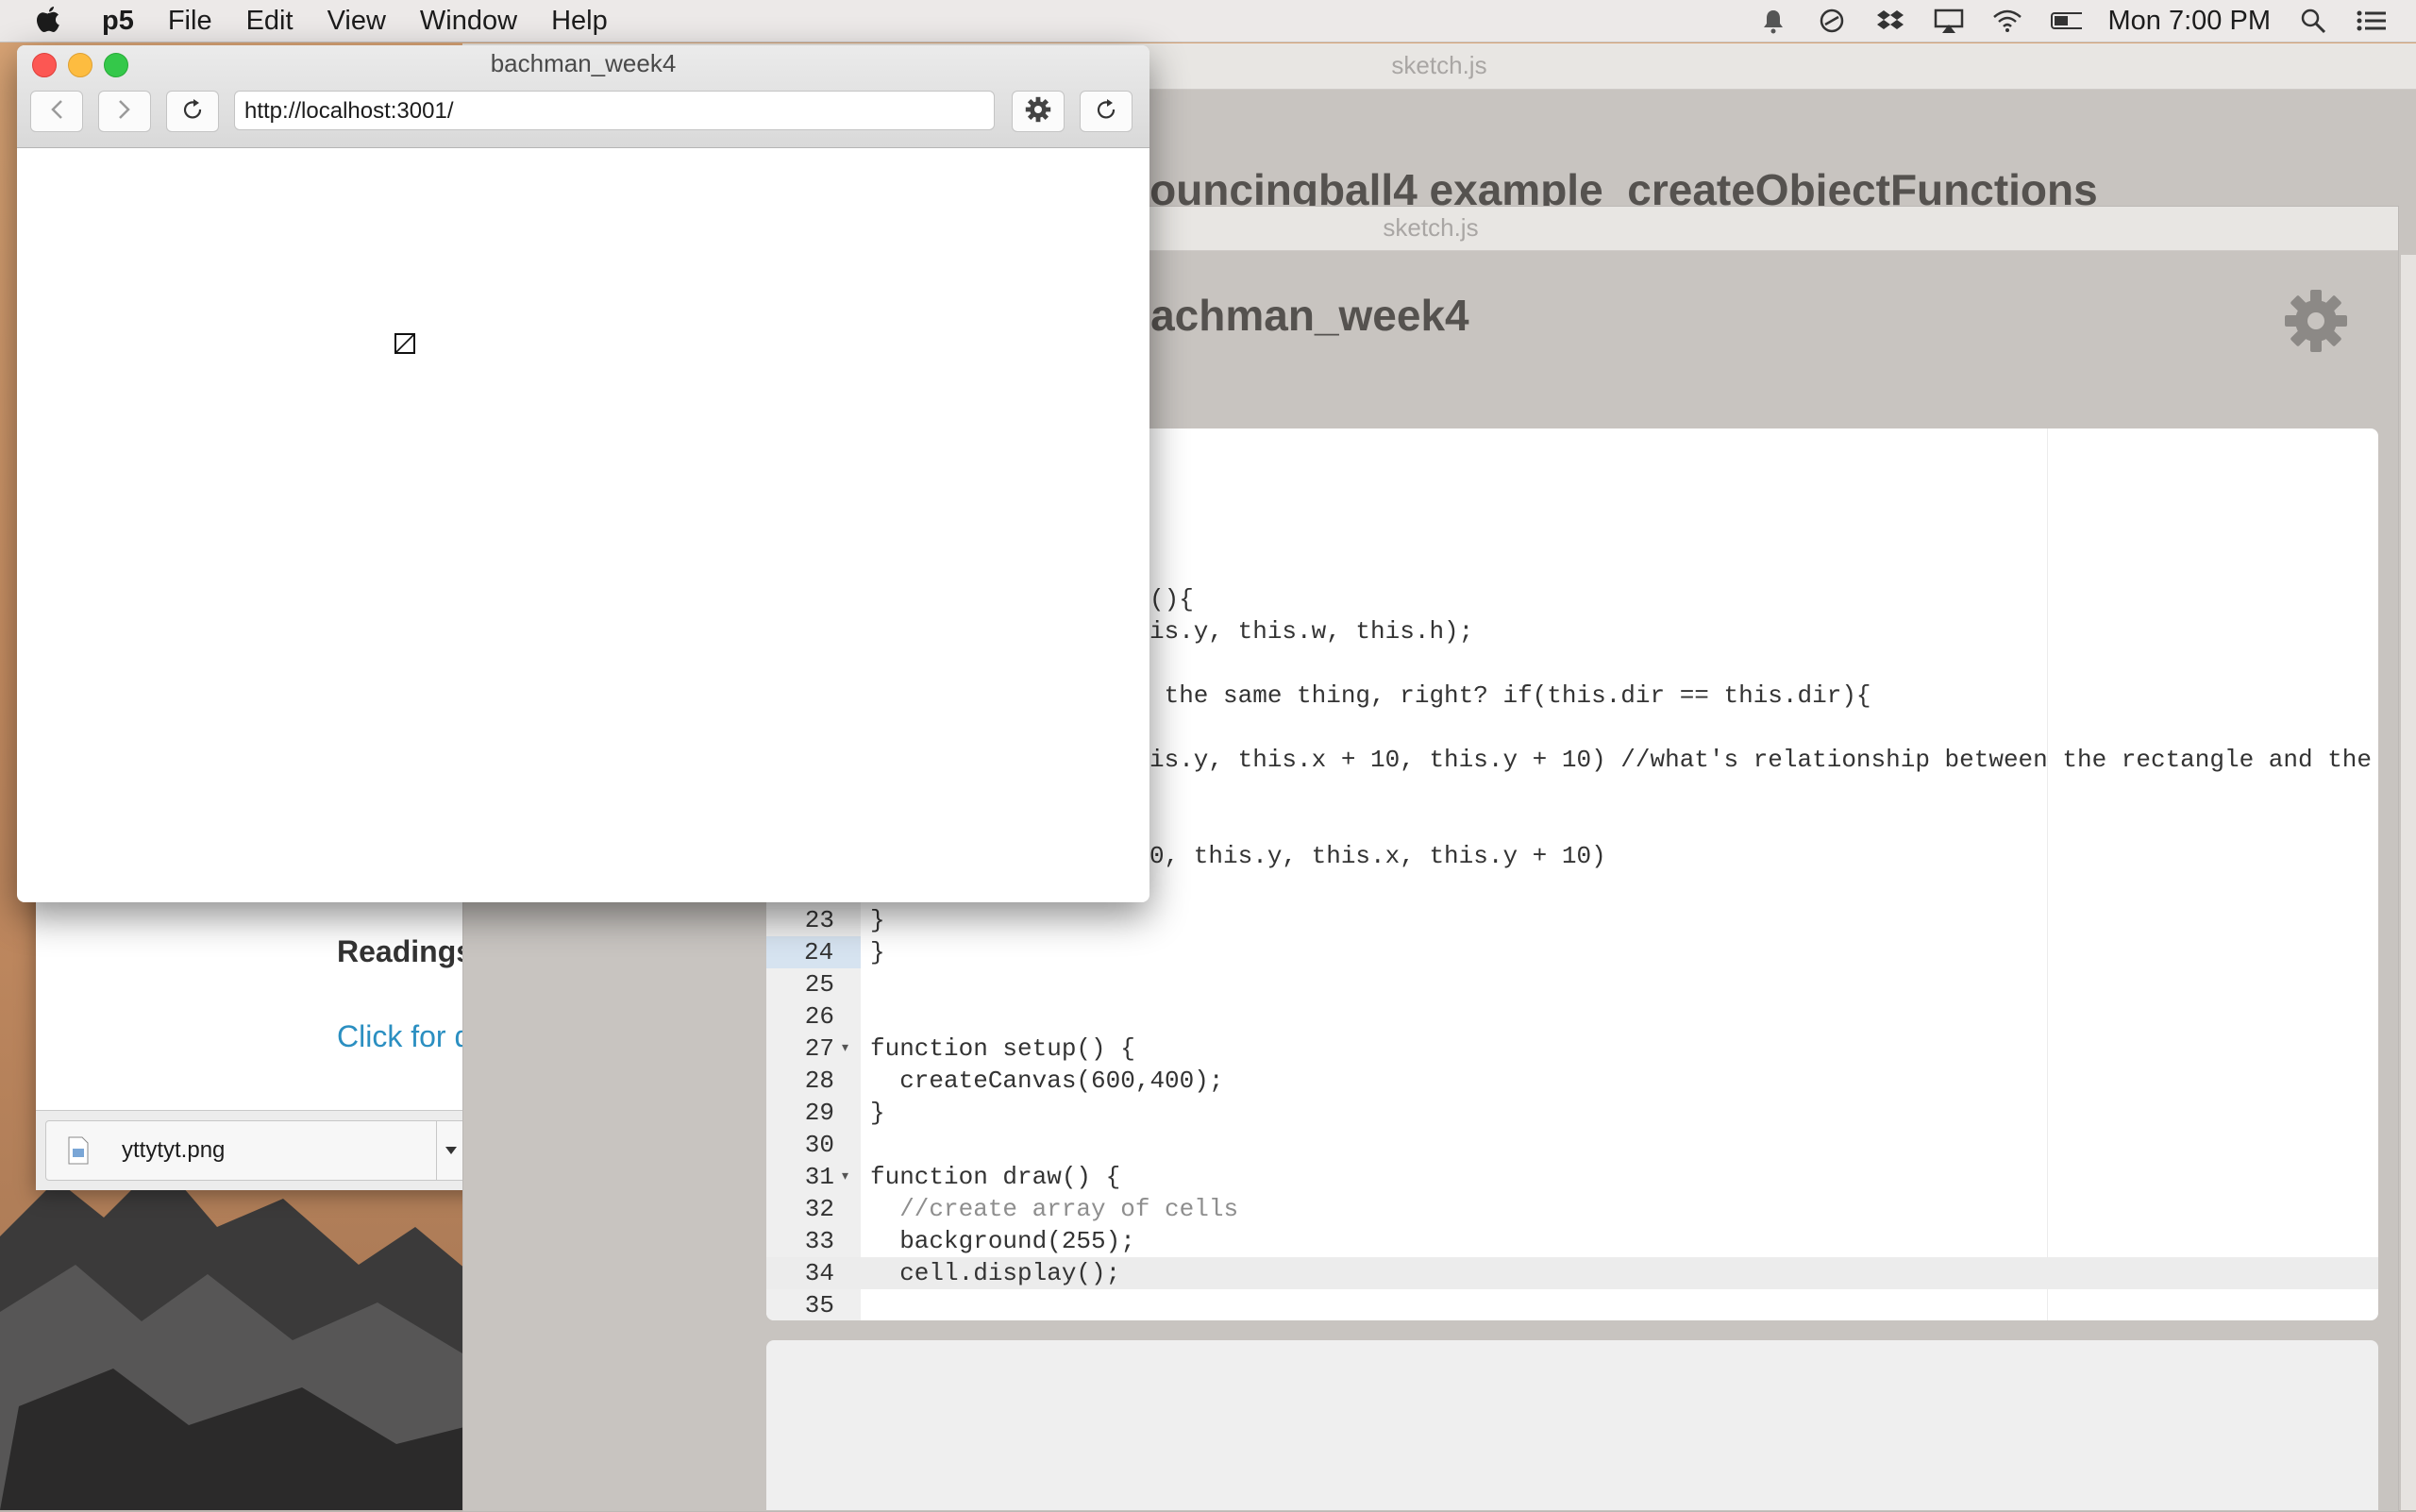  What do you see at coordinates (2313, 21) in the screenshot?
I see `spotlight-icon` at bounding box center [2313, 21].